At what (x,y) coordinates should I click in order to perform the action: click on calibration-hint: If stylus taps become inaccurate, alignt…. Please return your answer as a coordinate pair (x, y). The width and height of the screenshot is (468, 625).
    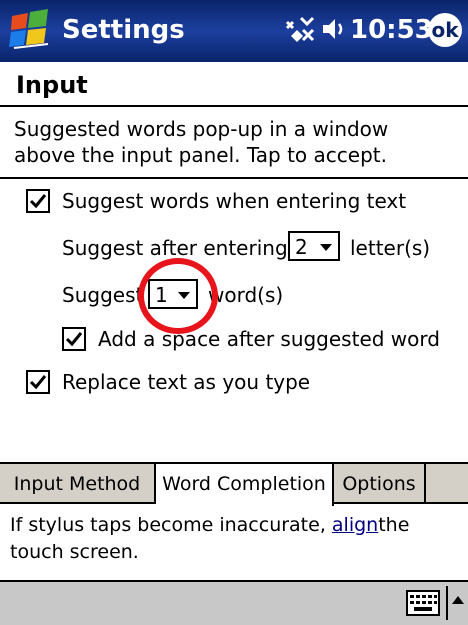
    Looking at the image, I should click on (235, 539).